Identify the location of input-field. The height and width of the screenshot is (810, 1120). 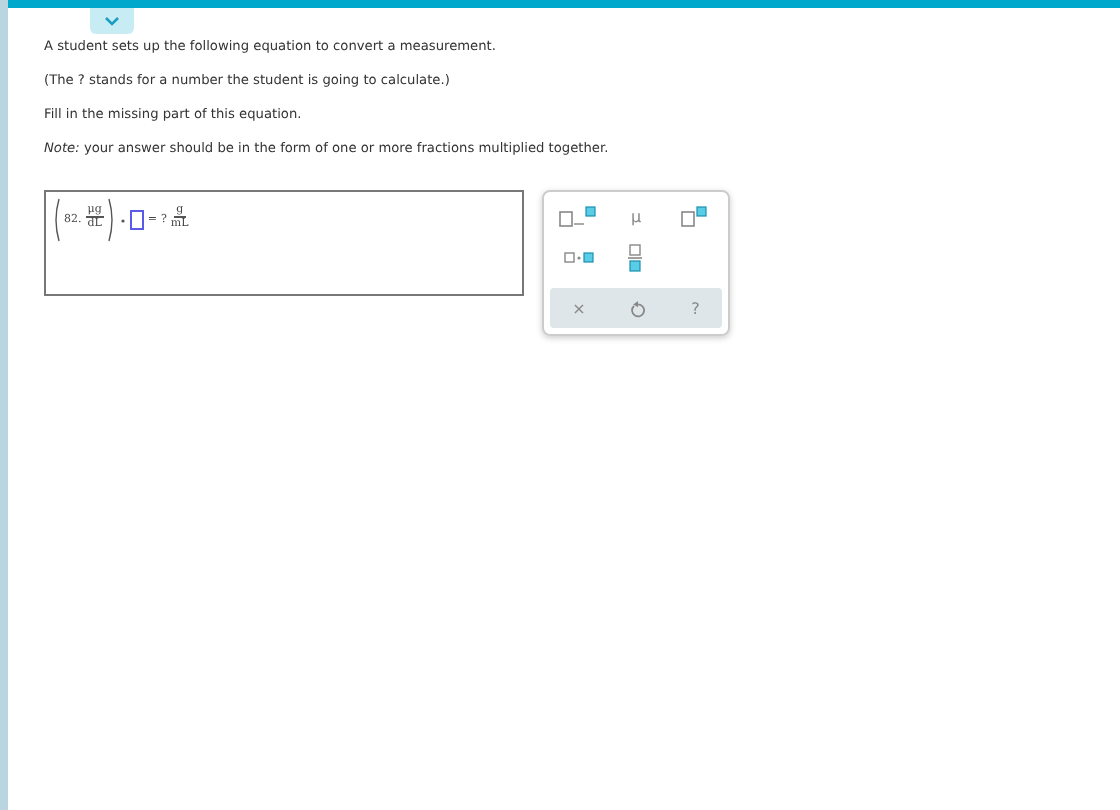
(136, 220).